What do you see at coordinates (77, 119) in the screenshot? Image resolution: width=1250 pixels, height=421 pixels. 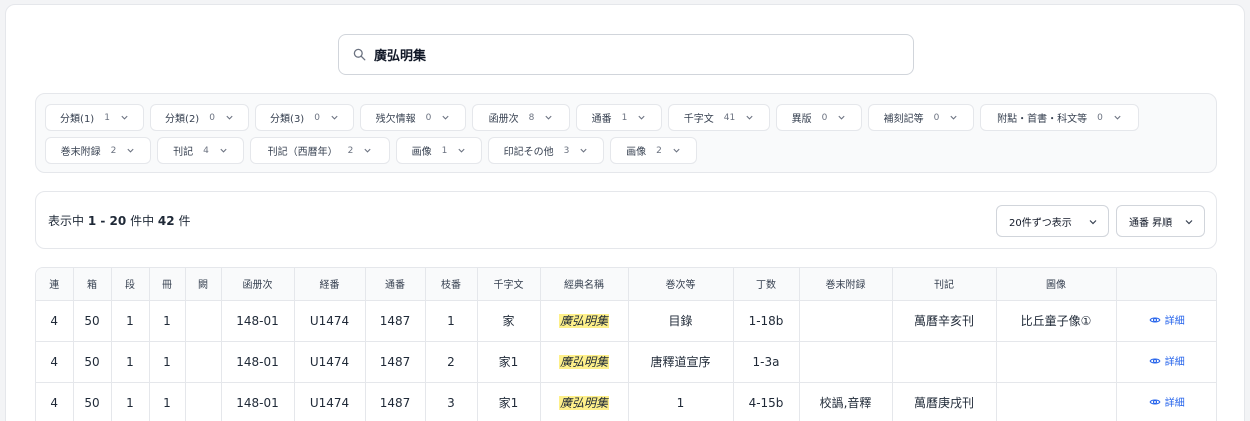 I see `filter-label: 分類(1)` at bounding box center [77, 119].